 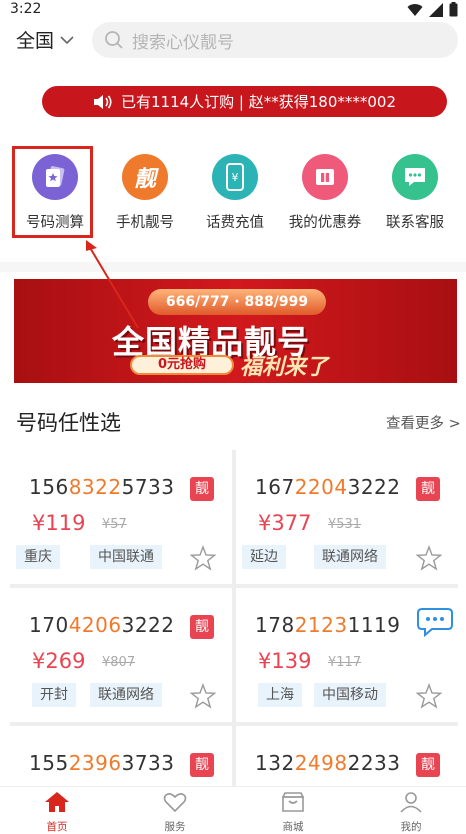 I want to click on signal-icon, so click(x=436, y=9).